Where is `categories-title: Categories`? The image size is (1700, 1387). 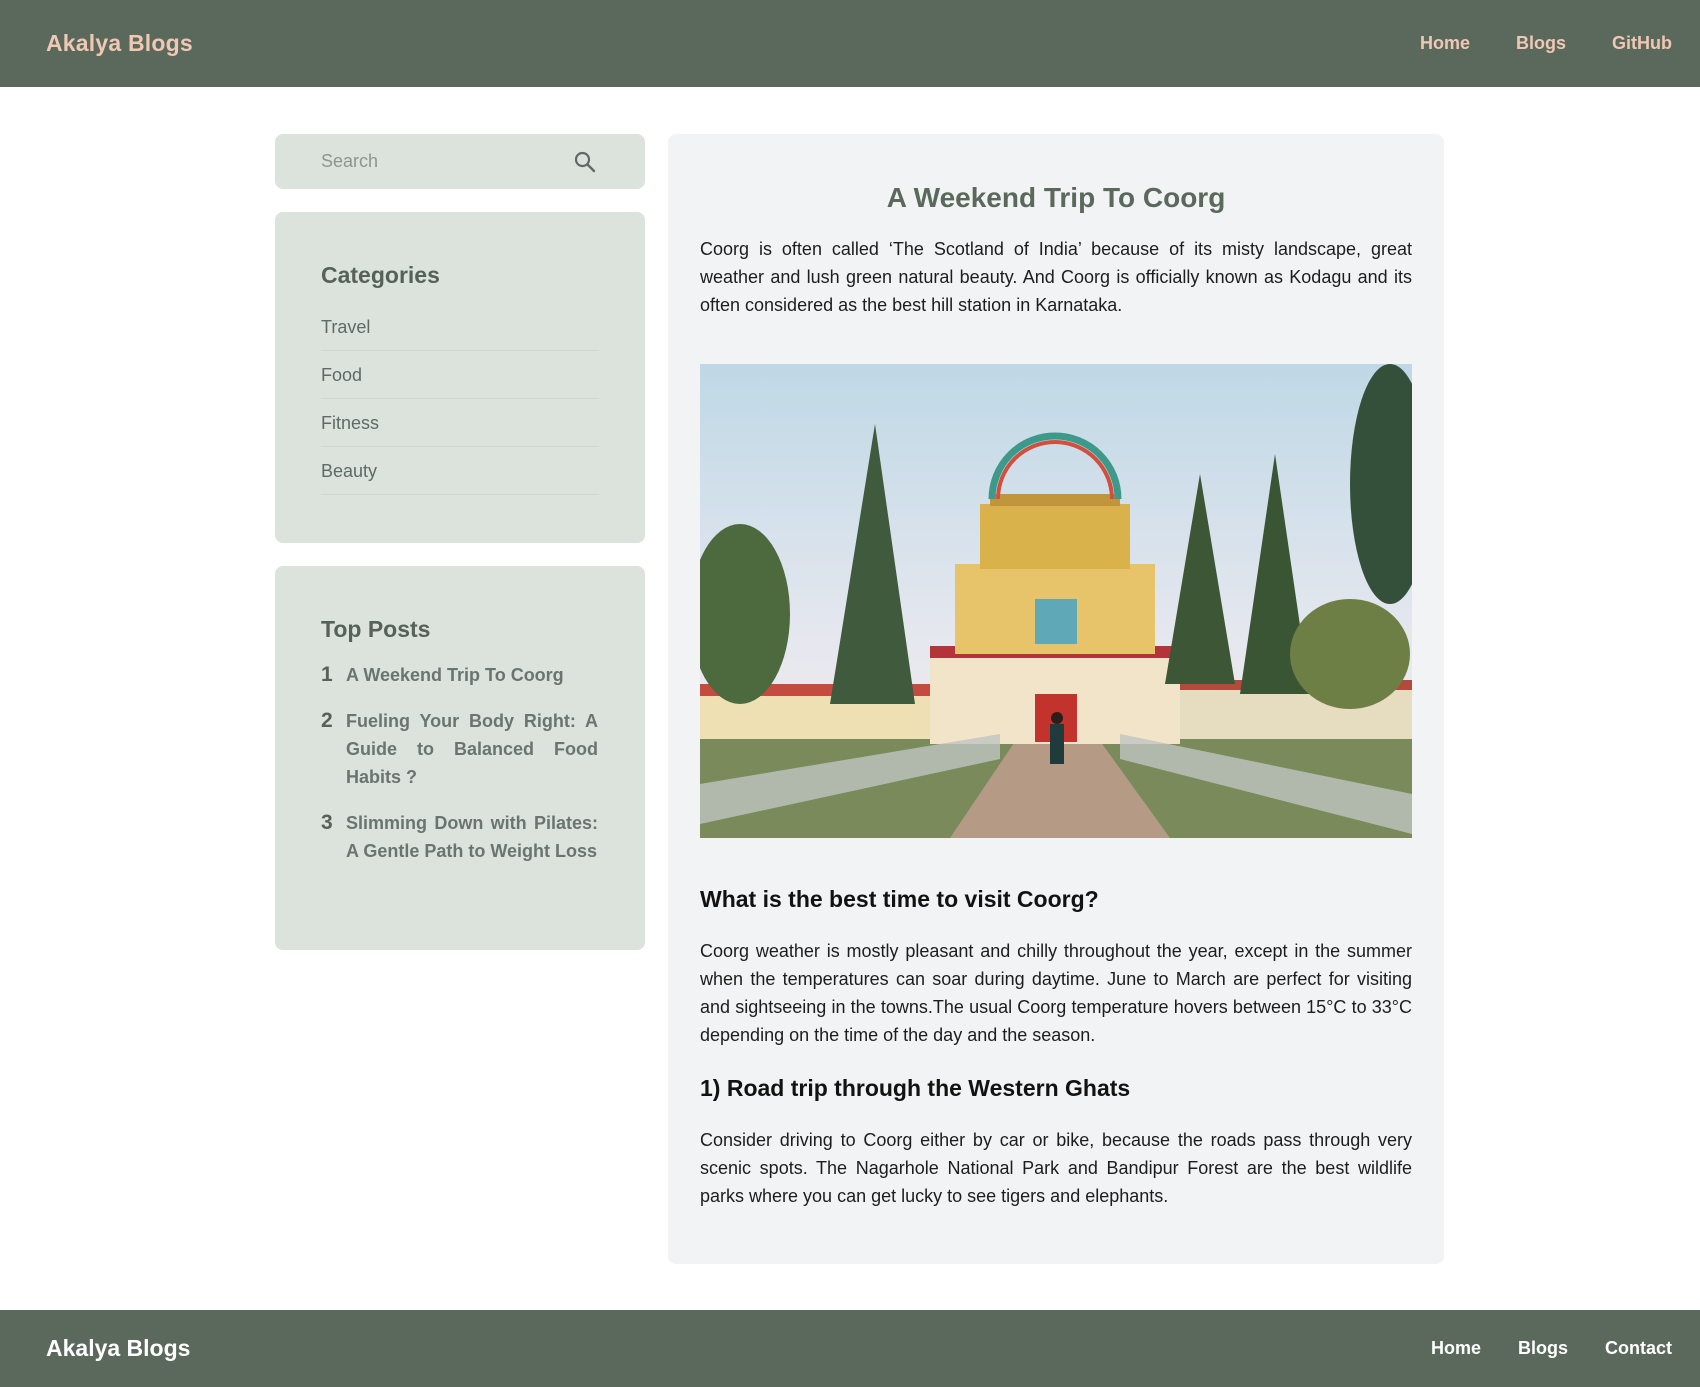 categories-title: Categories is located at coordinates (380, 275).